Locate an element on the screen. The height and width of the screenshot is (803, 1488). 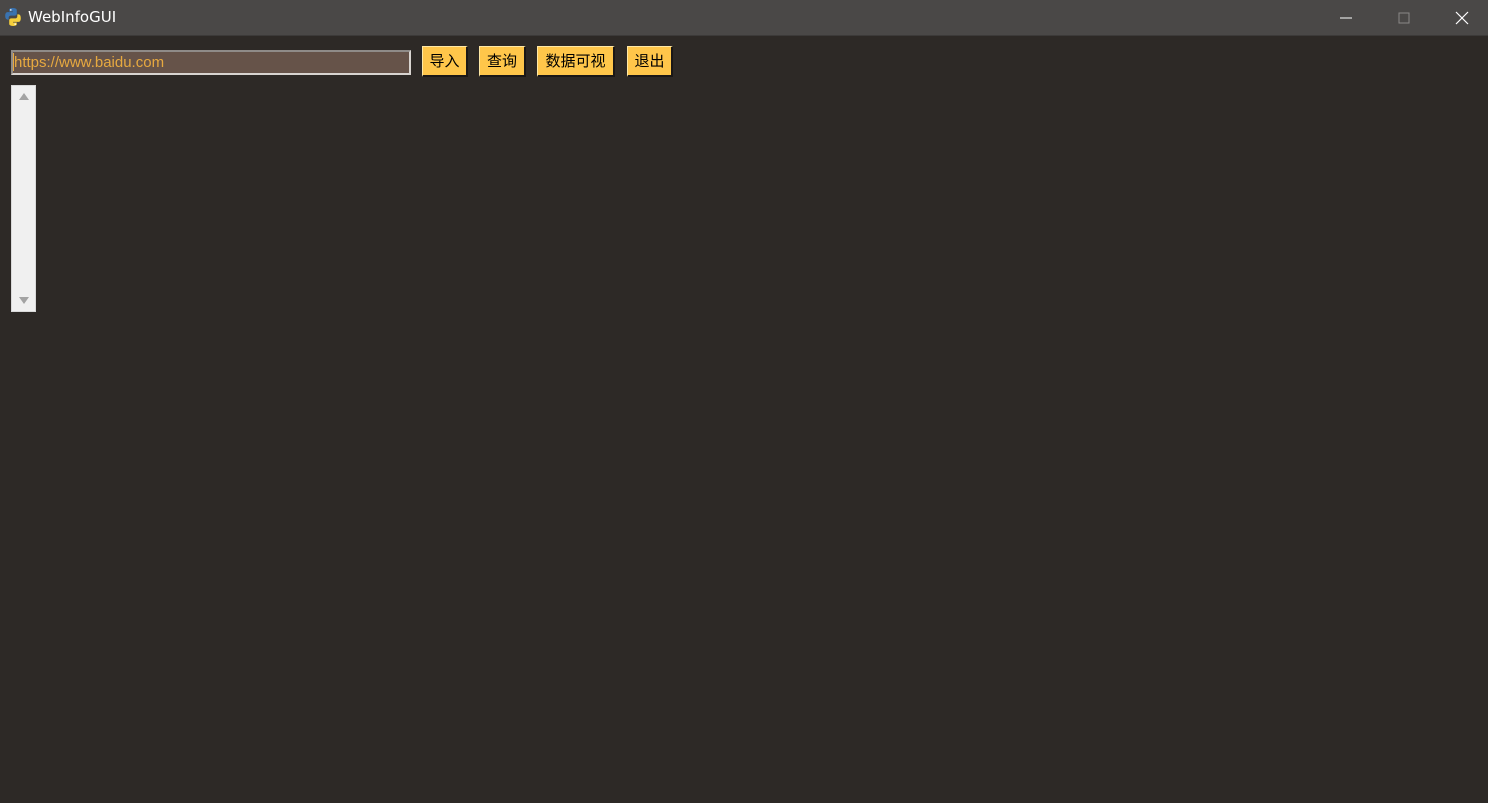
visualize-button: 数据可视 is located at coordinates (576, 61).